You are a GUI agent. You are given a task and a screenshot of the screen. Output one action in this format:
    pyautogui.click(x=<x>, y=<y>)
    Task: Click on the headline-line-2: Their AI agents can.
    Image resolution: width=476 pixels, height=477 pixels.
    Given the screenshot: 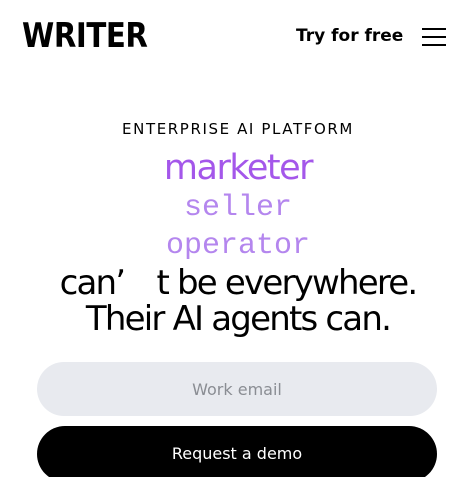 What is the action you would take?
    pyautogui.click(x=238, y=319)
    